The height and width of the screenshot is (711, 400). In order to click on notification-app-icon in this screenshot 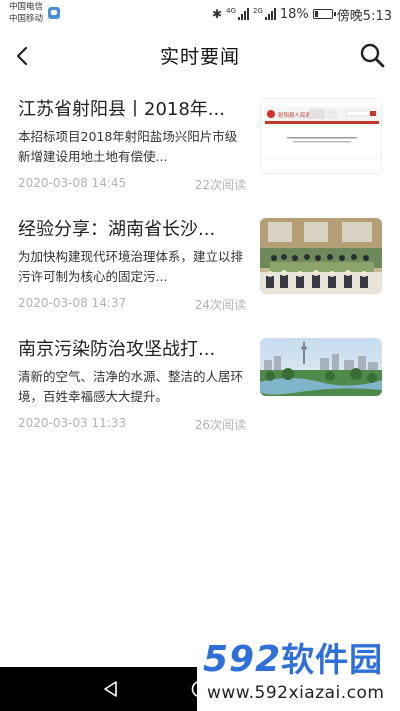, I will do `click(54, 13)`.